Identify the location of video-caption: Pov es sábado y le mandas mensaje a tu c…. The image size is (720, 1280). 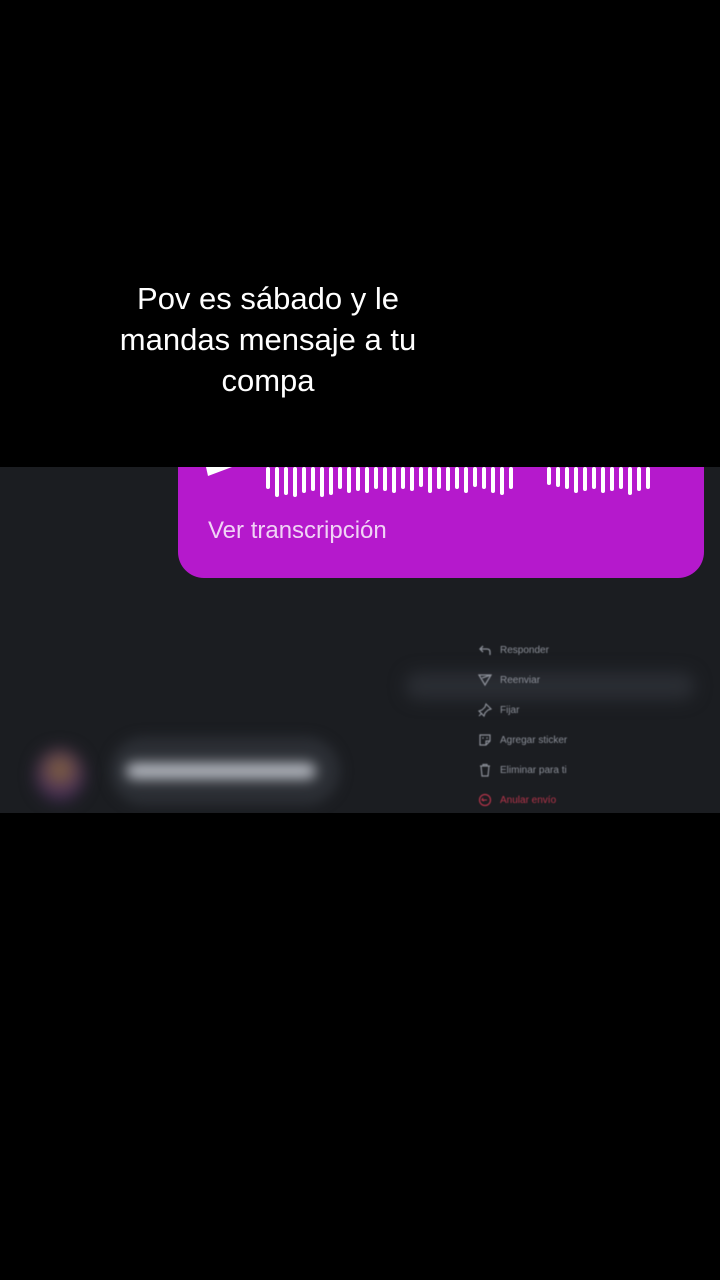
(268, 339).